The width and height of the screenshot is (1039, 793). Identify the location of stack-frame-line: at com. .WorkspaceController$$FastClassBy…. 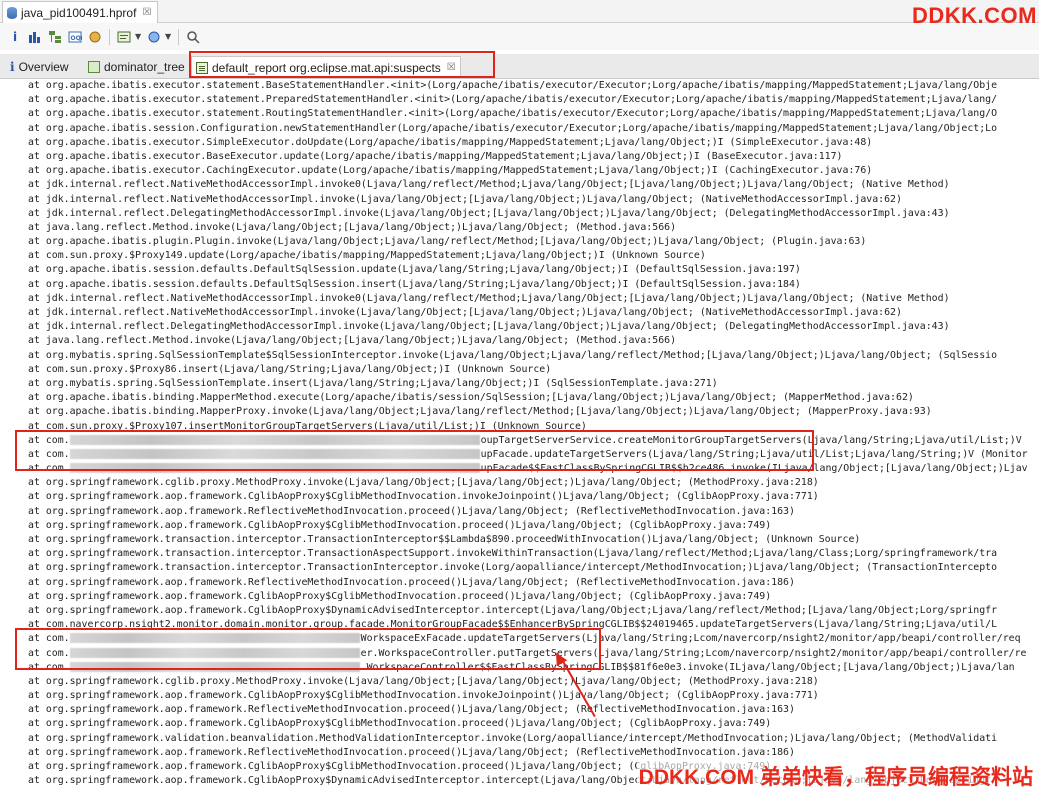
(519, 668).